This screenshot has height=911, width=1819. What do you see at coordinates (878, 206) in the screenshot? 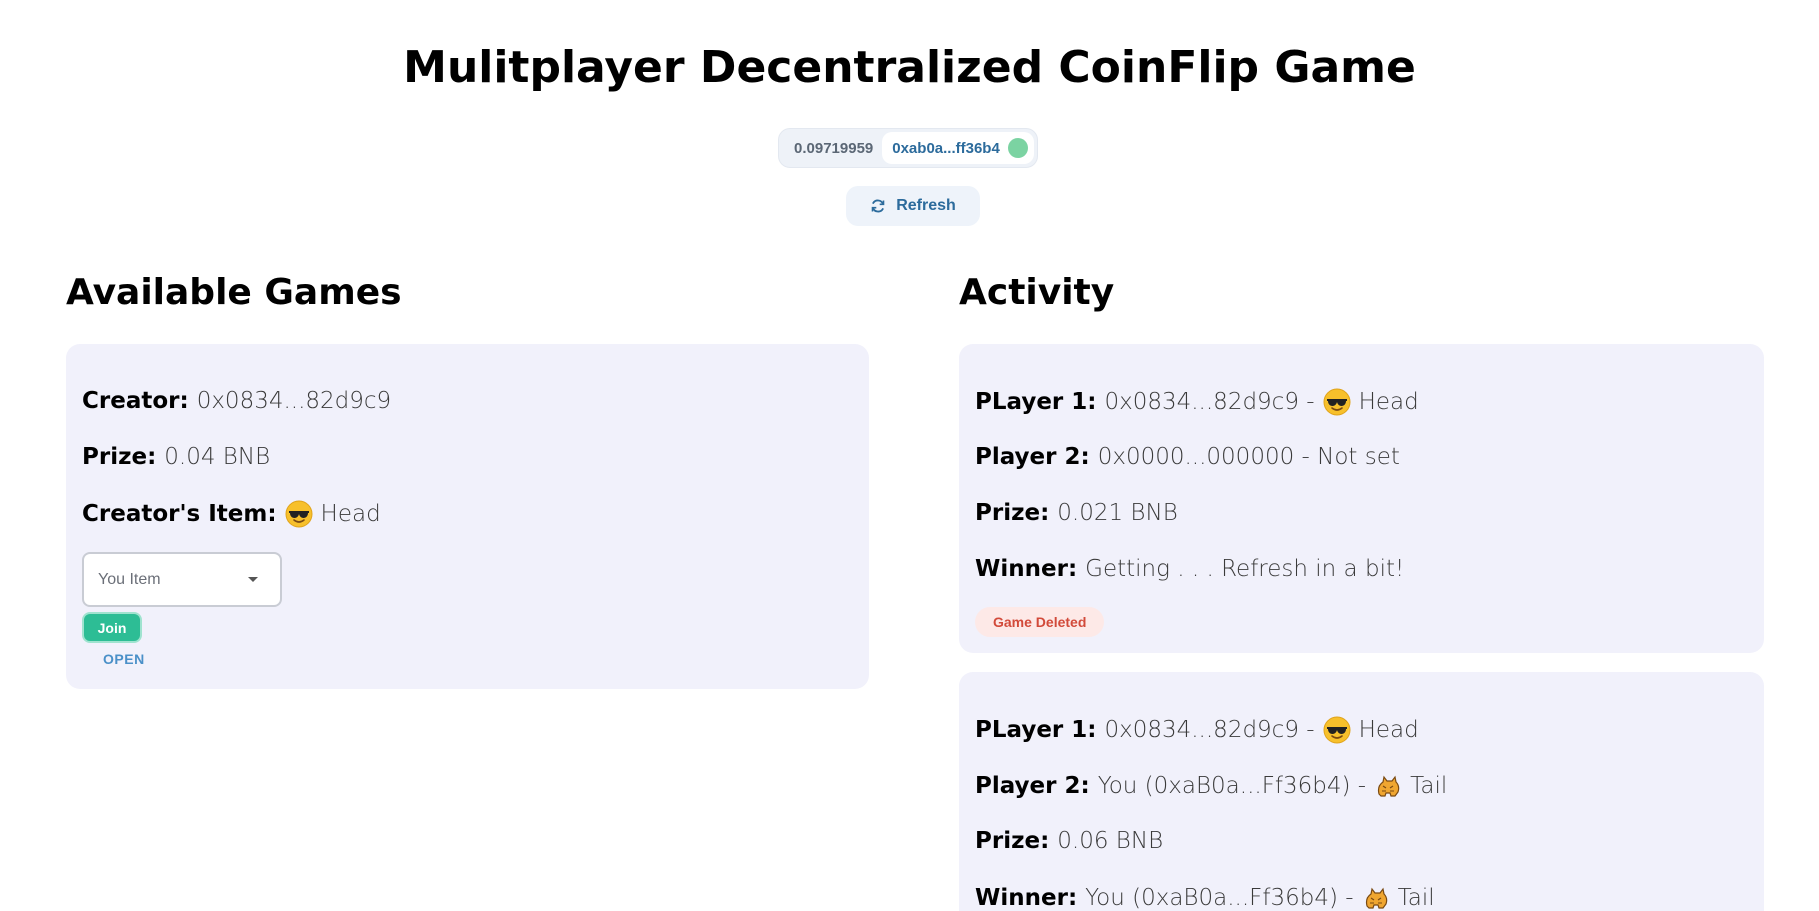
I see `refresh-icon` at bounding box center [878, 206].